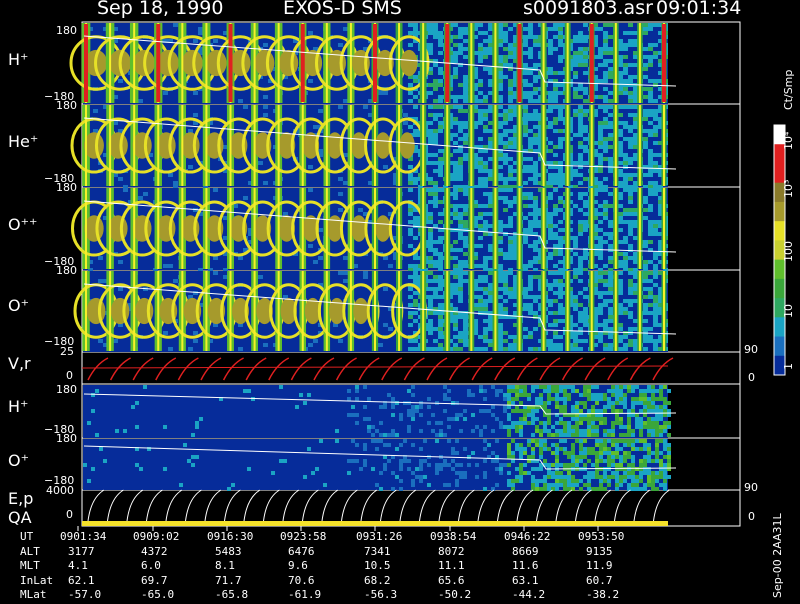 The image size is (800, 604). I want to click on beam-core-h-plus, so click(216, 63).